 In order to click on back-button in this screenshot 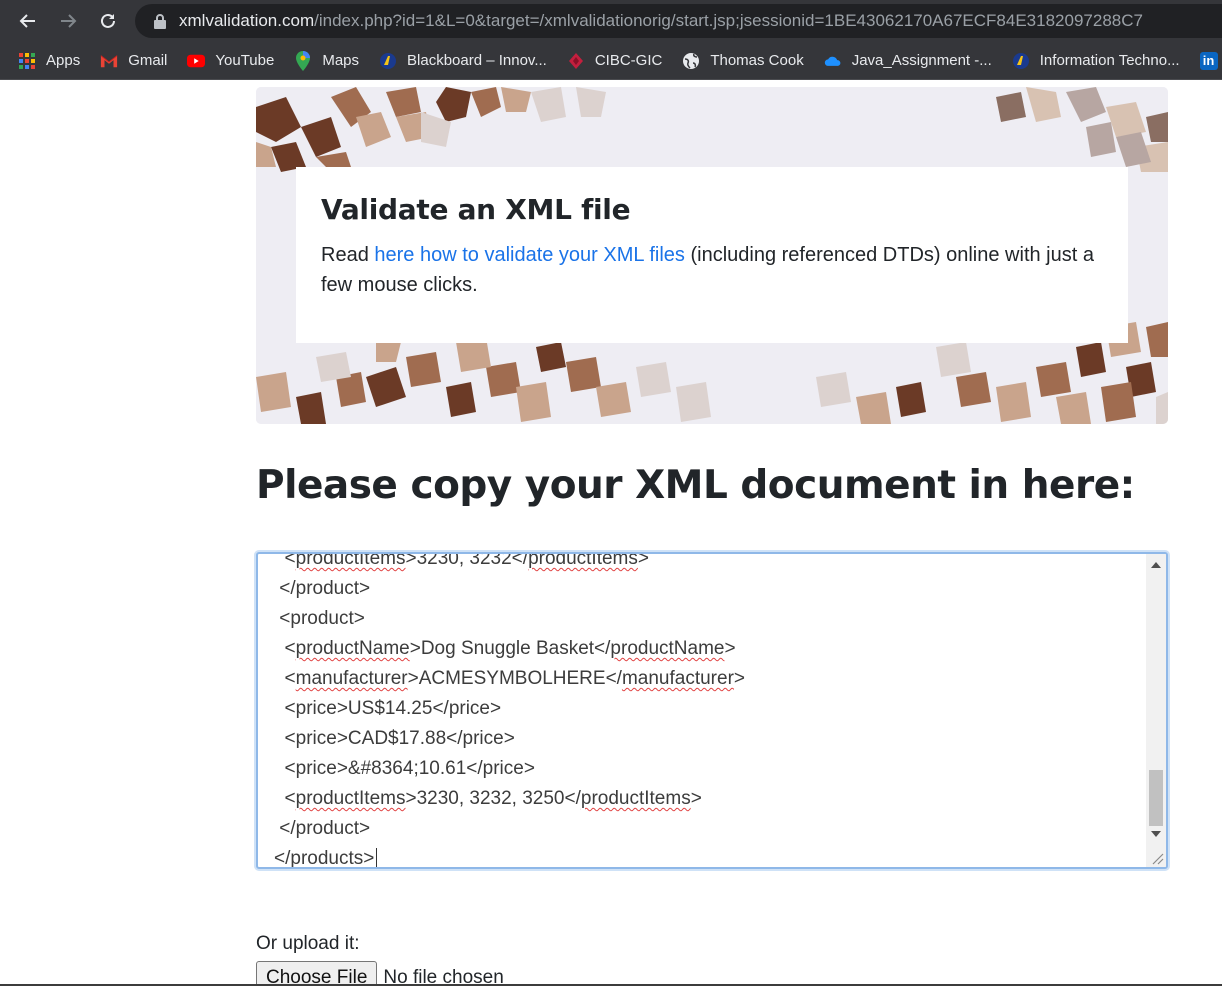, I will do `click(28, 21)`.